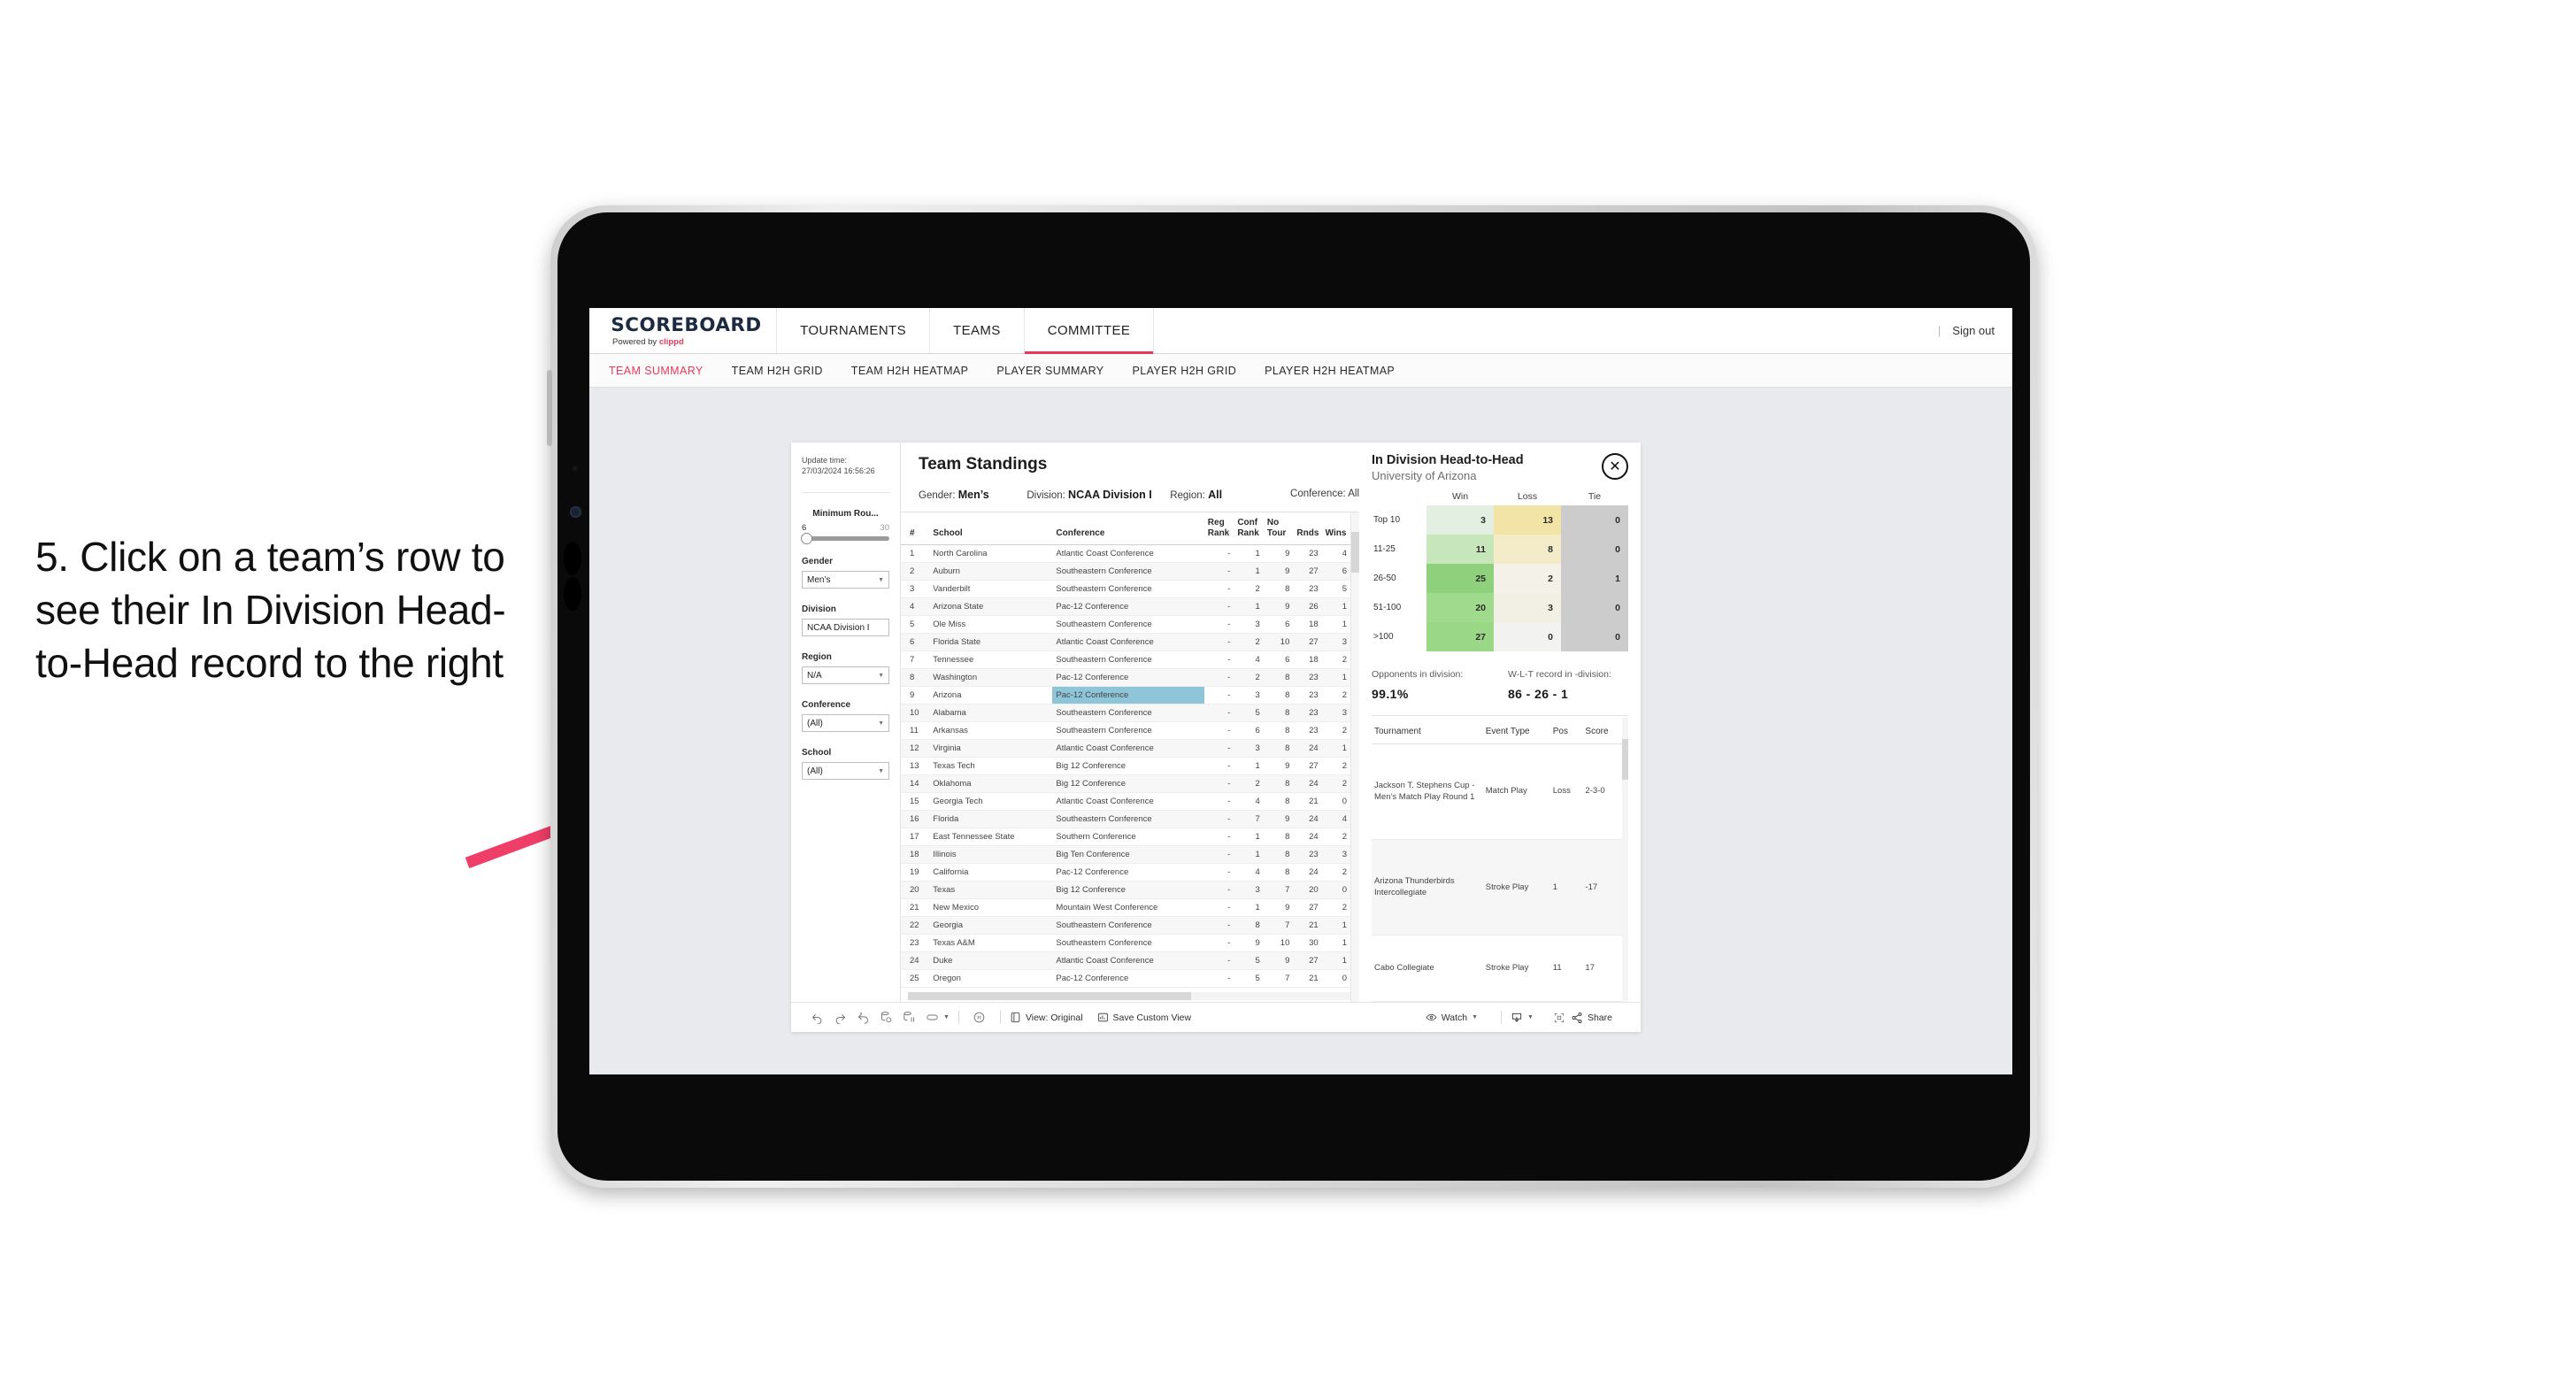  I want to click on tab-player-summary: PLAYER SUMMARY, so click(1049, 371).